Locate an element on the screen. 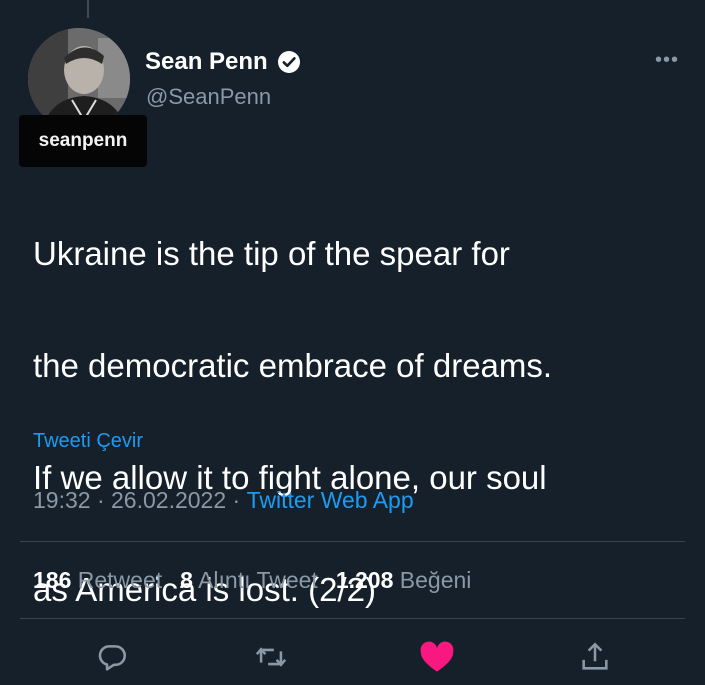 This screenshot has height=685, width=705. likes-count: 1.208 is located at coordinates (364, 580).